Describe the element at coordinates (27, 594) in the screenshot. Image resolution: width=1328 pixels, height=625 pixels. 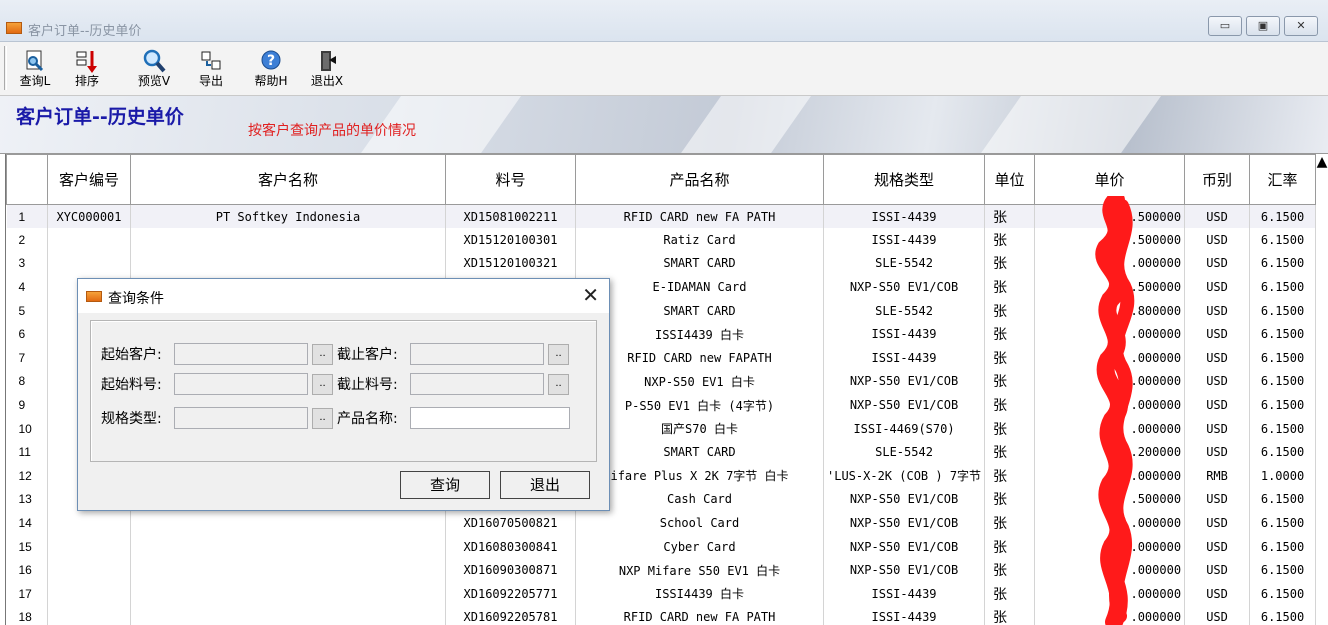
I see `row-number-cell: 17` at that location.